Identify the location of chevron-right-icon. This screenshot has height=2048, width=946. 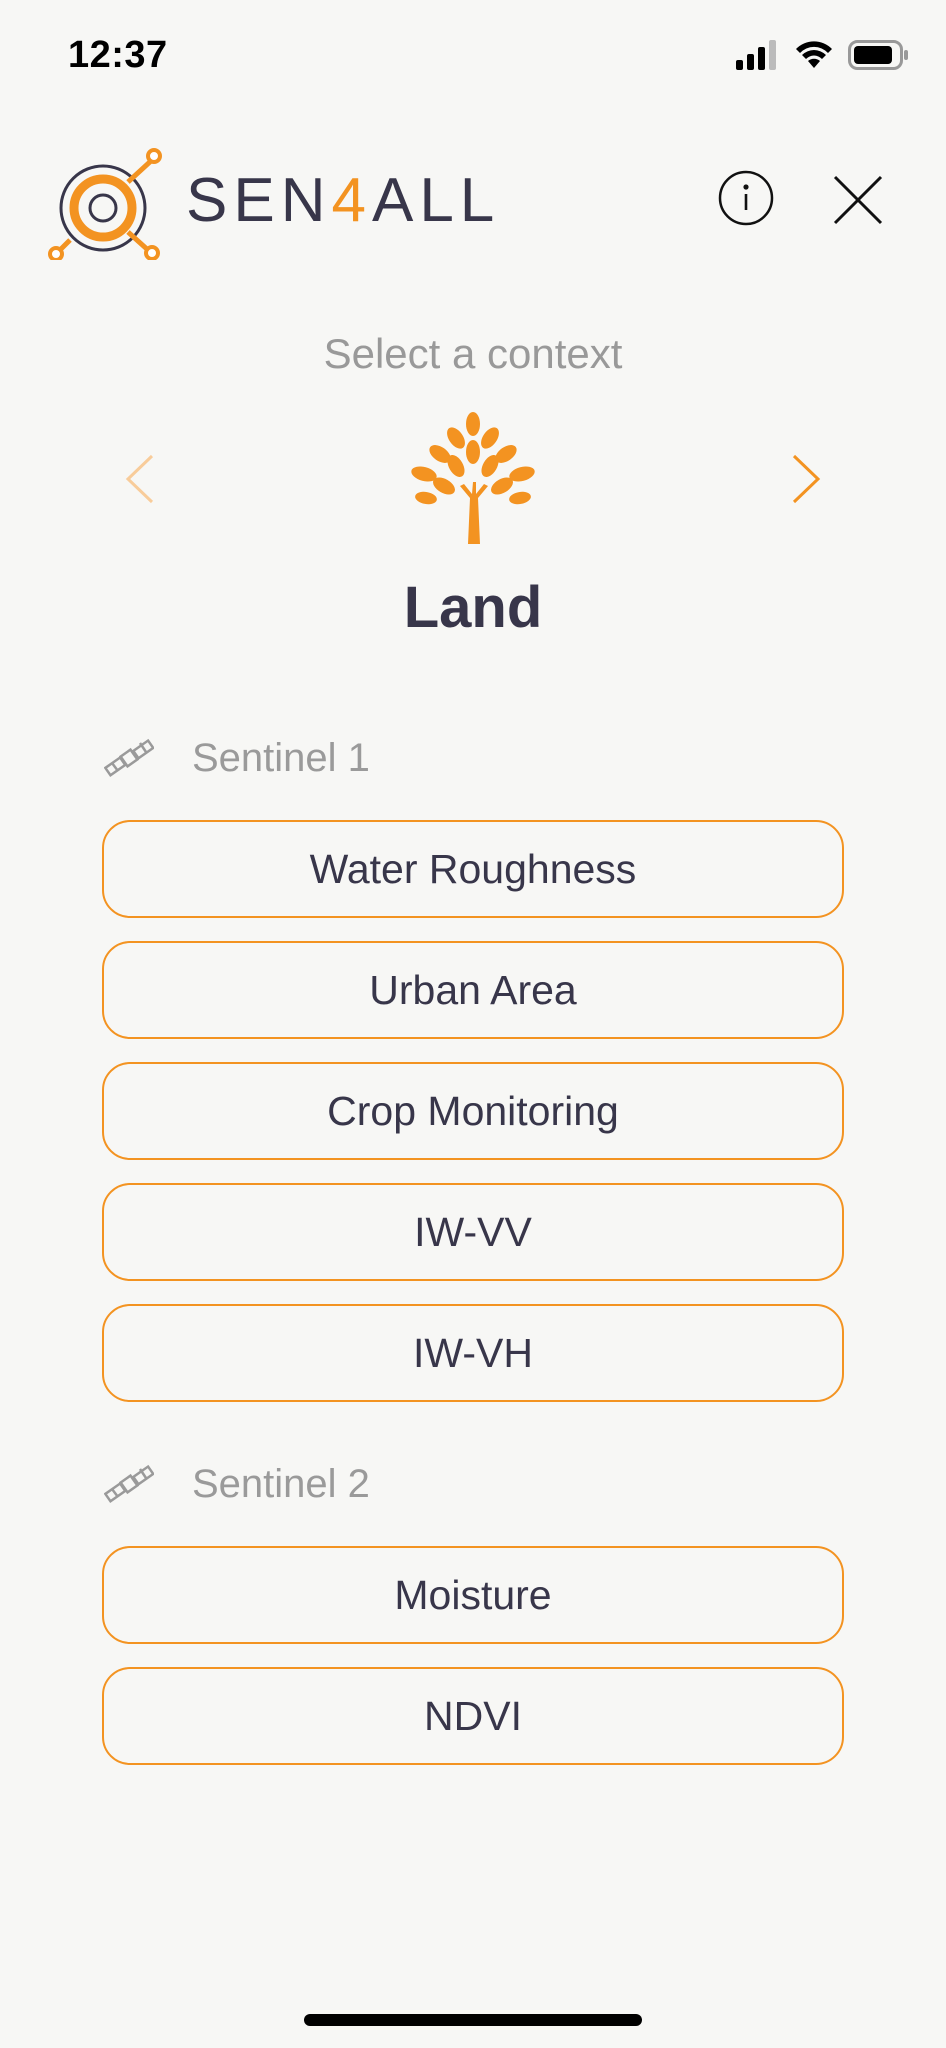
(806, 479).